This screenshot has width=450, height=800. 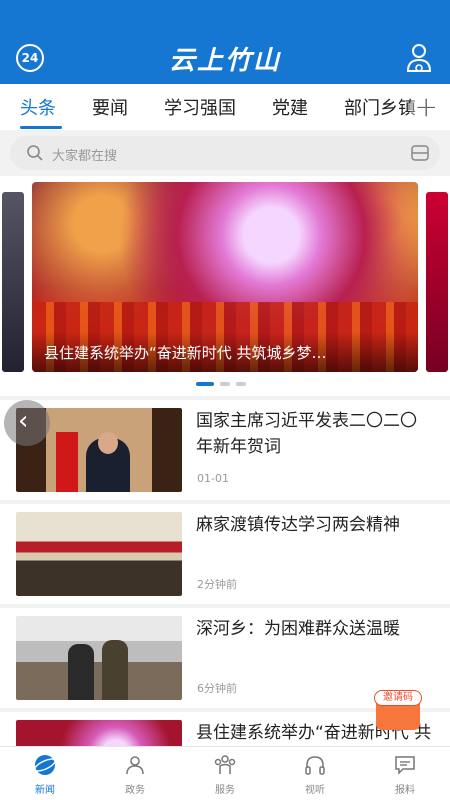 I want to click on news-item: 麻家渡镇传达学习两会精神 2分钟前, so click(x=225, y=554).